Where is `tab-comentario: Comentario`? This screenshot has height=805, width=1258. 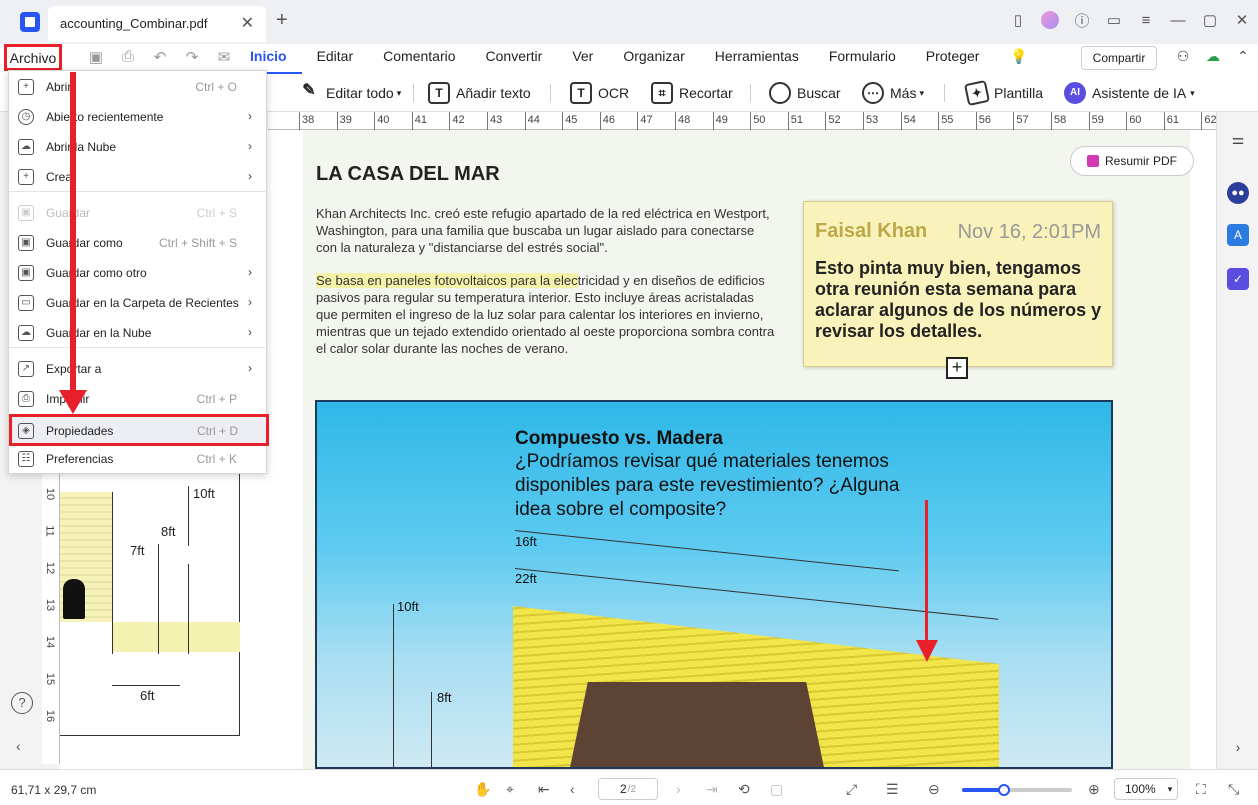
tab-comentario: Comentario is located at coordinates (419, 59).